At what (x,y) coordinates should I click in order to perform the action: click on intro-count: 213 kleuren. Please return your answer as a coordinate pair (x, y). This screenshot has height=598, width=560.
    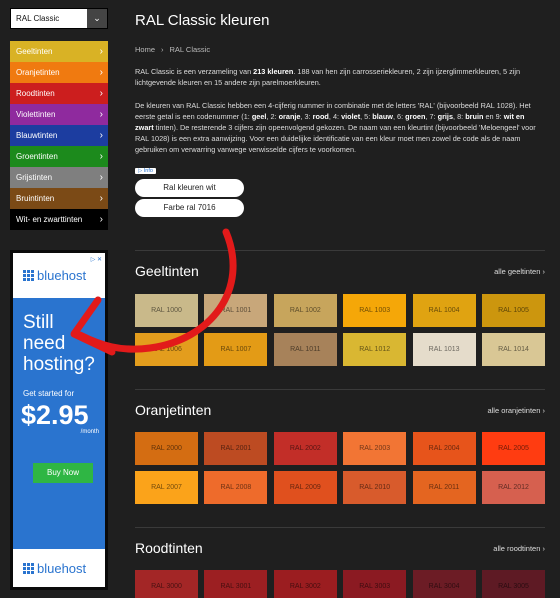
    Looking at the image, I should click on (273, 71).